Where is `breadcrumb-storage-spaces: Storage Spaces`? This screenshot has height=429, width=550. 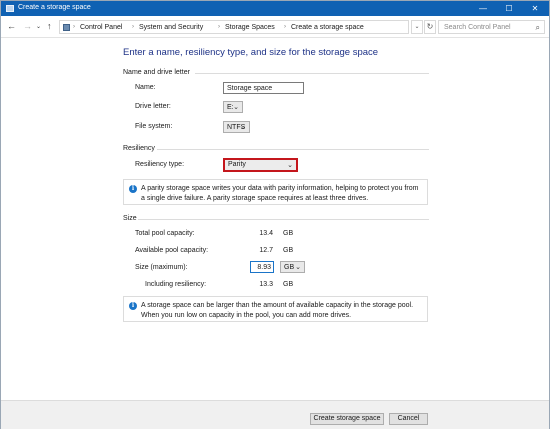
breadcrumb-storage-spaces: Storage Spaces is located at coordinates (250, 27).